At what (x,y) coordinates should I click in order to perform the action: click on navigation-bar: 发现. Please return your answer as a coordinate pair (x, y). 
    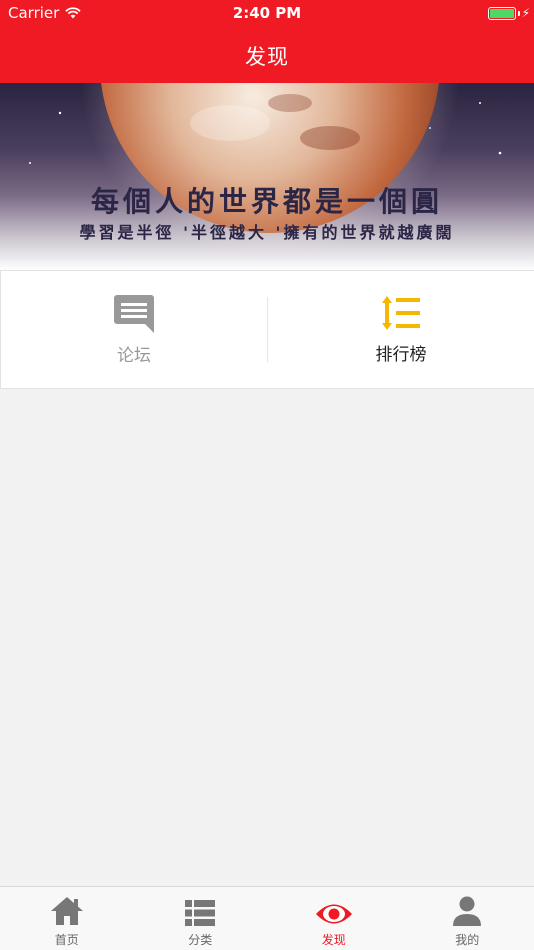
    Looking at the image, I should click on (267, 55).